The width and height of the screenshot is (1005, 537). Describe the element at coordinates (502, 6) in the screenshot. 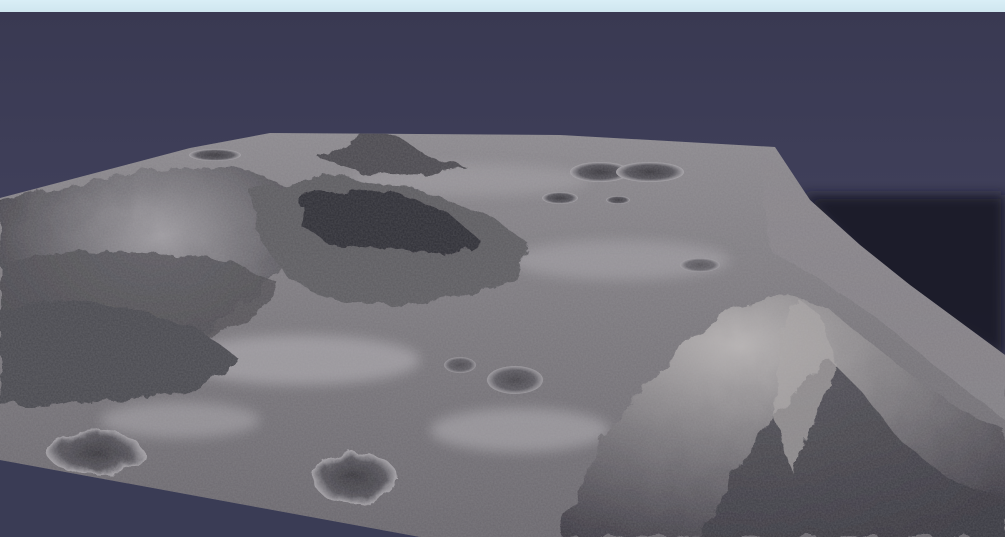

I see `window-top-bar` at that location.